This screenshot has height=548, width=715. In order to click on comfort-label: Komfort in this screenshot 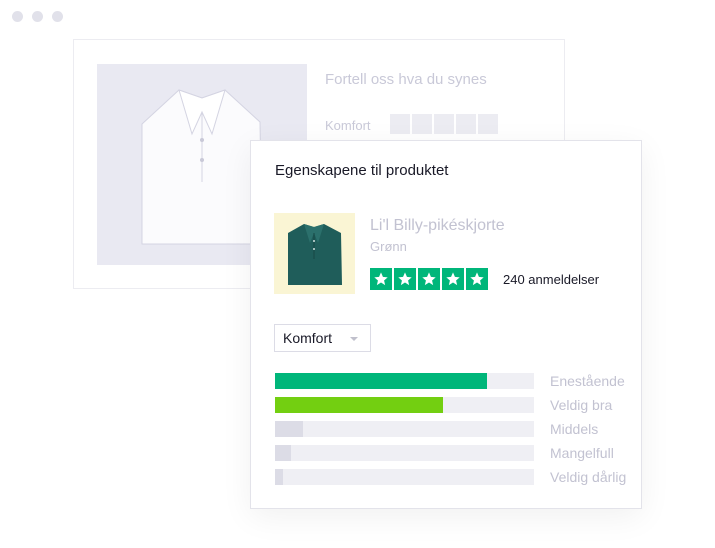, I will do `click(348, 125)`.